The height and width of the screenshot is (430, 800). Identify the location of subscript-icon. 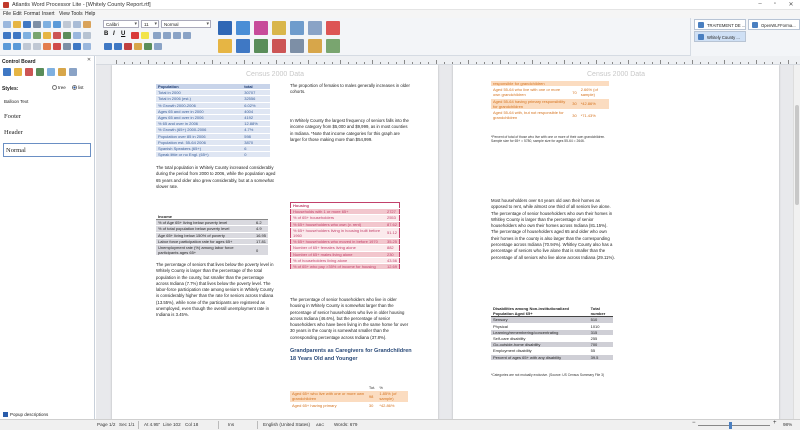
(118, 46).